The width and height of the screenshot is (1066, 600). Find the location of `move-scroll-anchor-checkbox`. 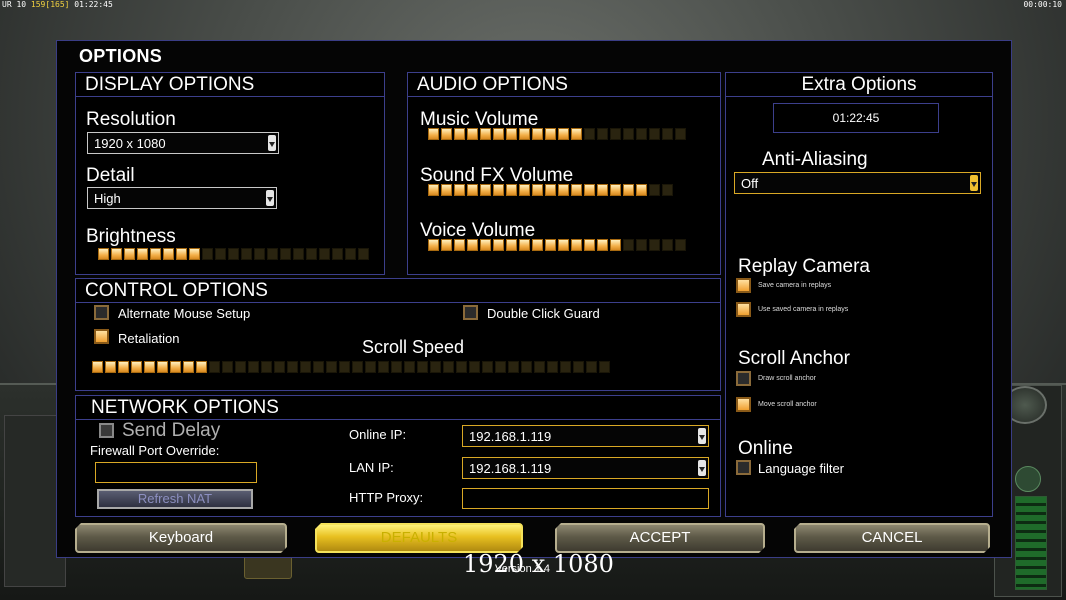

move-scroll-anchor-checkbox is located at coordinates (743, 404).